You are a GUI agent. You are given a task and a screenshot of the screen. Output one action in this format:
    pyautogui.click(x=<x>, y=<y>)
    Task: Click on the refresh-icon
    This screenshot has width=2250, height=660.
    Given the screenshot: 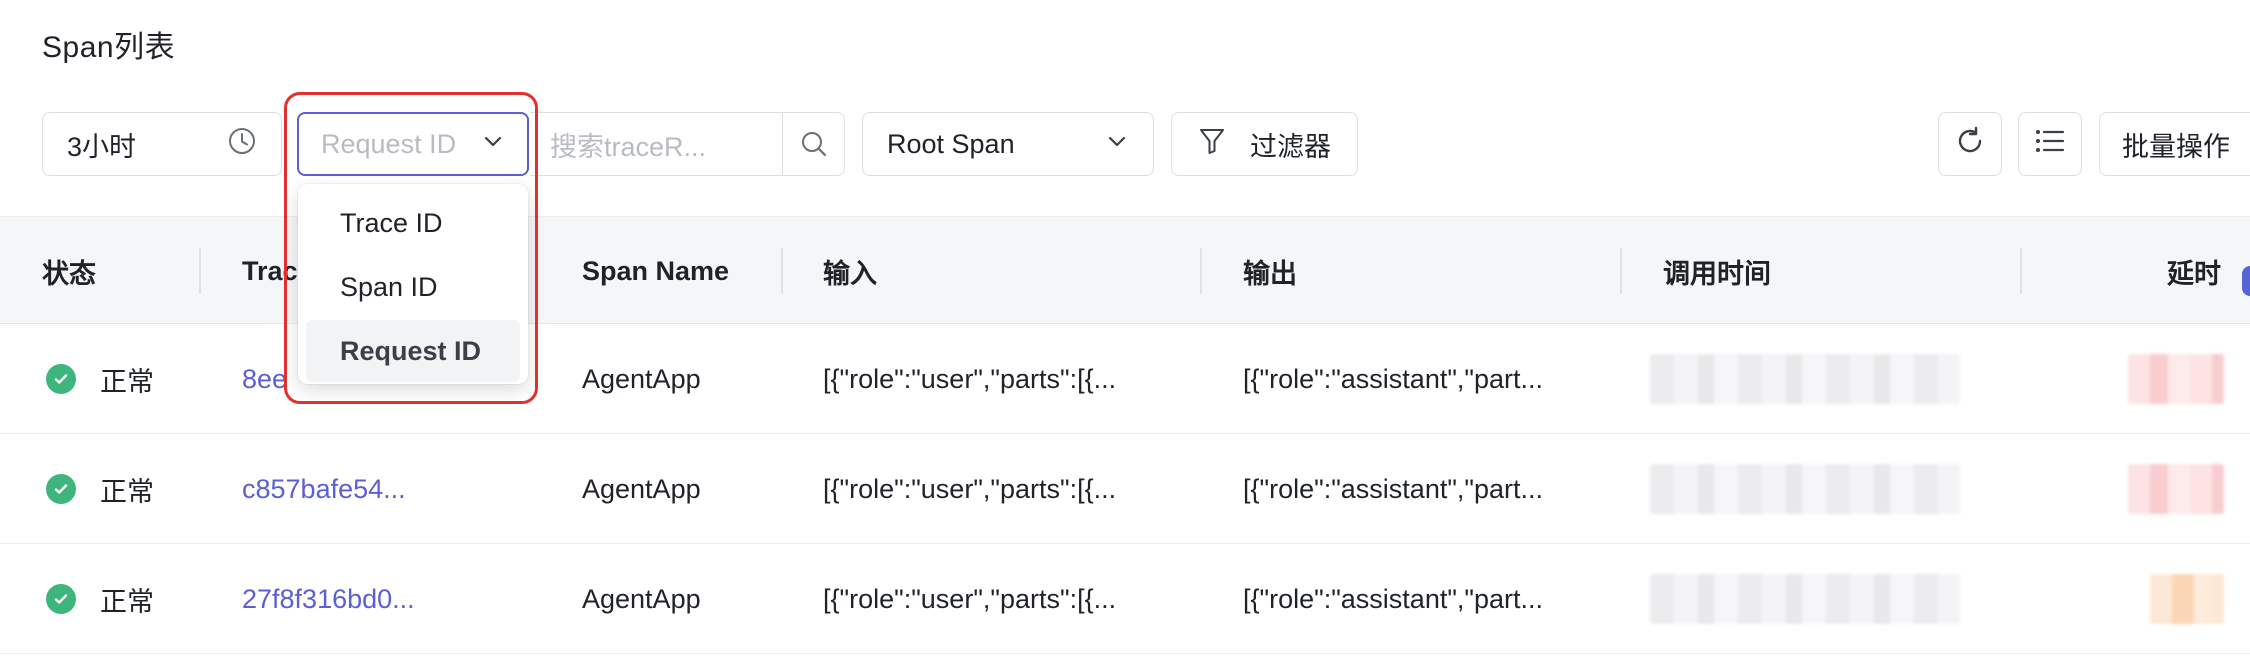 What is the action you would take?
    pyautogui.click(x=1970, y=144)
    